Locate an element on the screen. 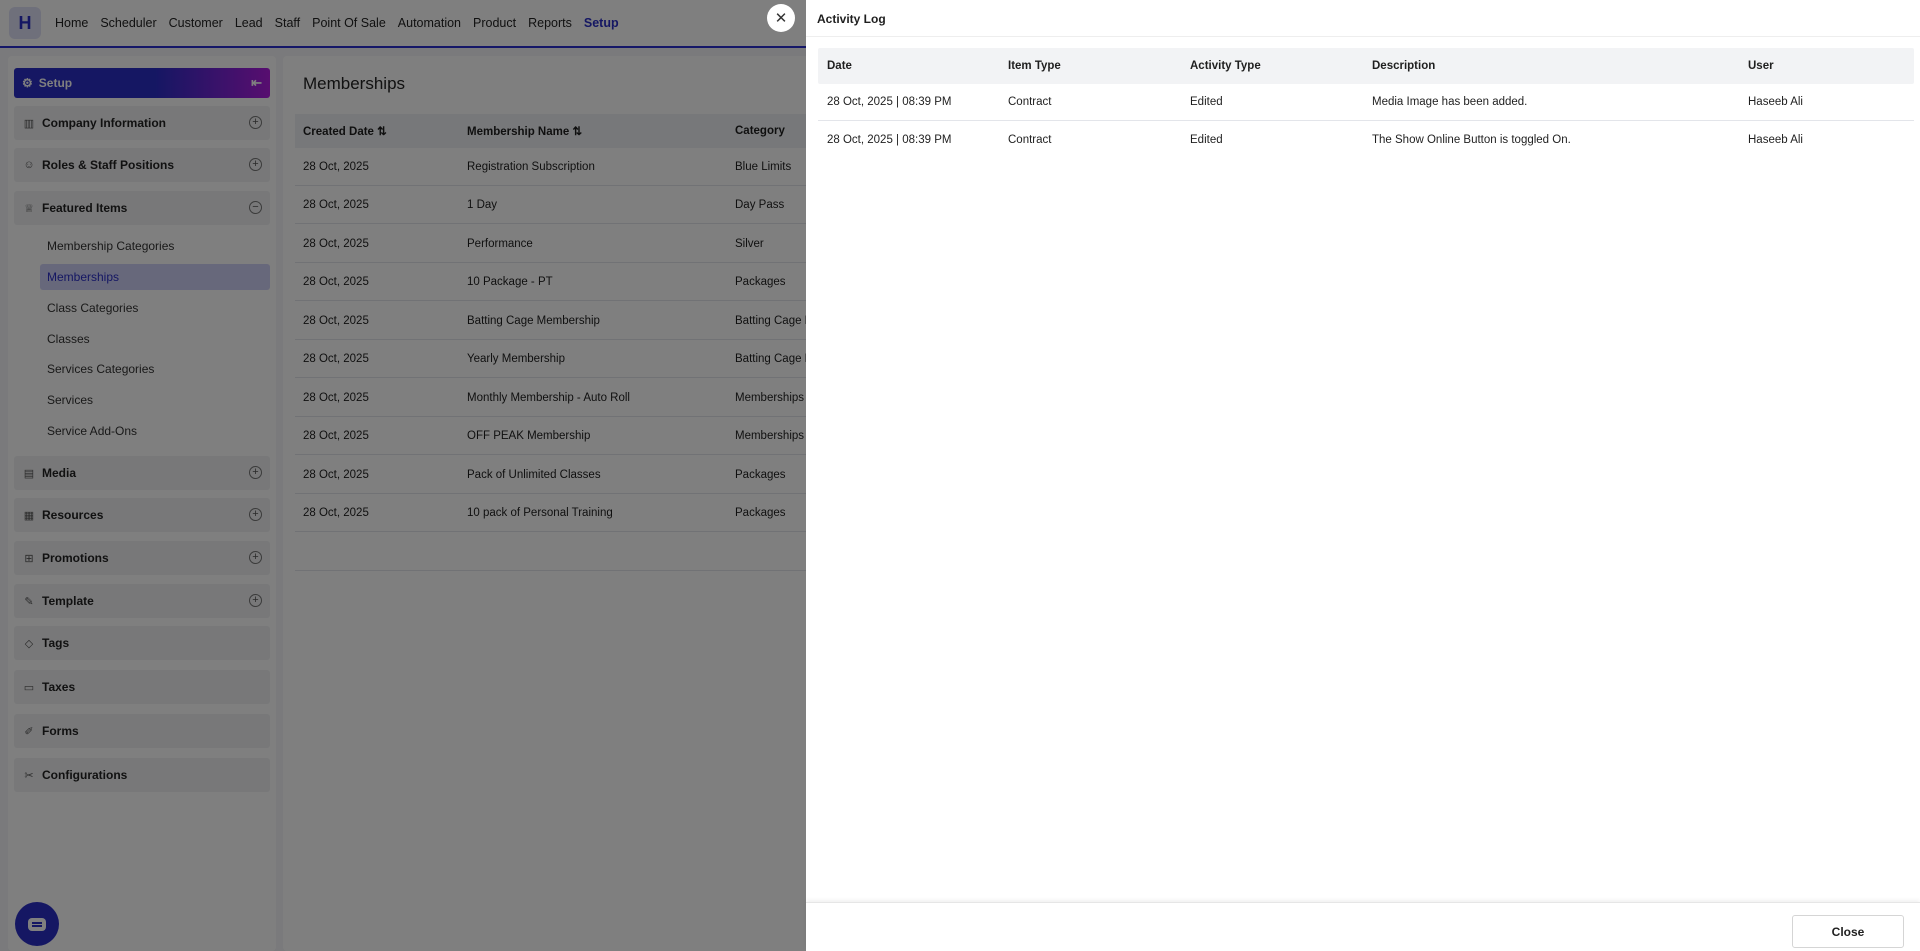 The width and height of the screenshot is (1920, 951). close-drawer-button: ✕ is located at coordinates (781, 18).